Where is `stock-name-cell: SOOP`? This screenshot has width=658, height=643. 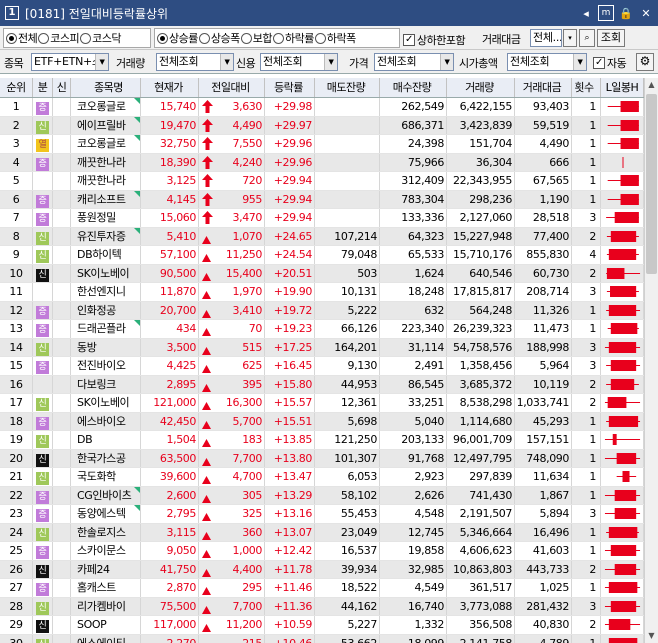
stock-name-cell: SOOP is located at coordinates (106, 625).